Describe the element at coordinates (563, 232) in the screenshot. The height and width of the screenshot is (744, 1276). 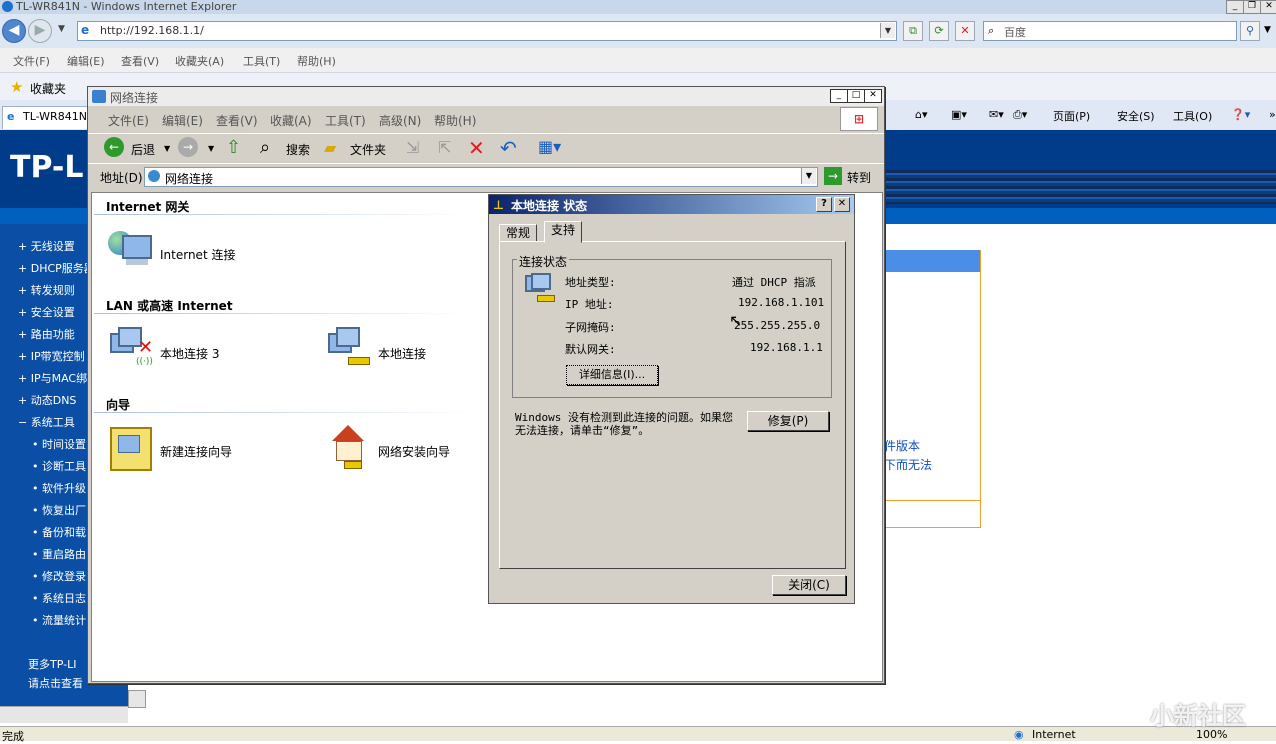
I see `tab-support: 支持` at that location.